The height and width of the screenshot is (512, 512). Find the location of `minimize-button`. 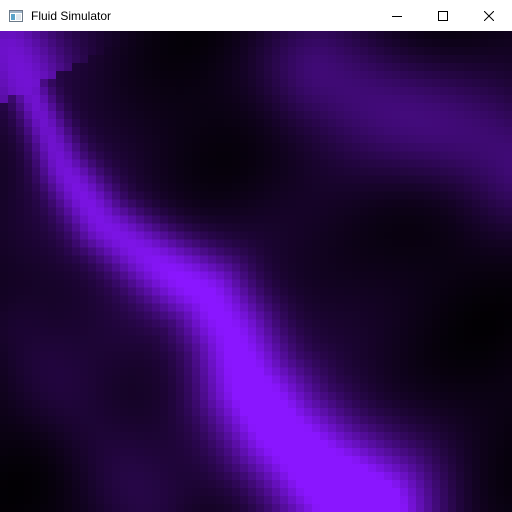

minimize-button is located at coordinates (397, 15).